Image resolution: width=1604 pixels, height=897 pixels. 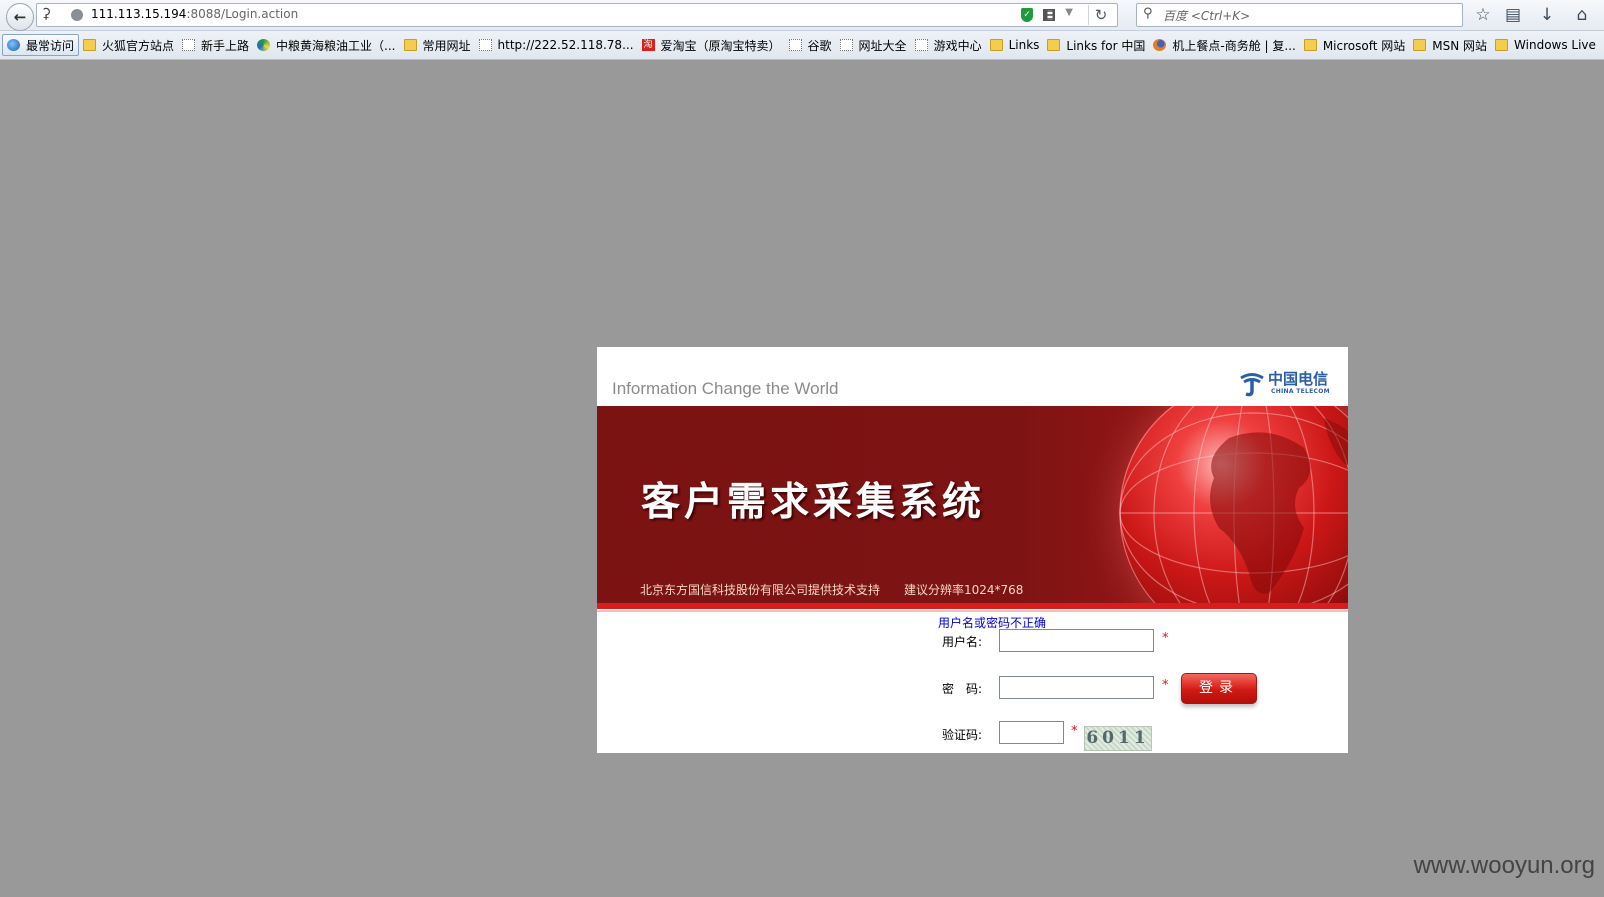 I want to click on taobao-icon: 淘, so click(x=648, y=45).